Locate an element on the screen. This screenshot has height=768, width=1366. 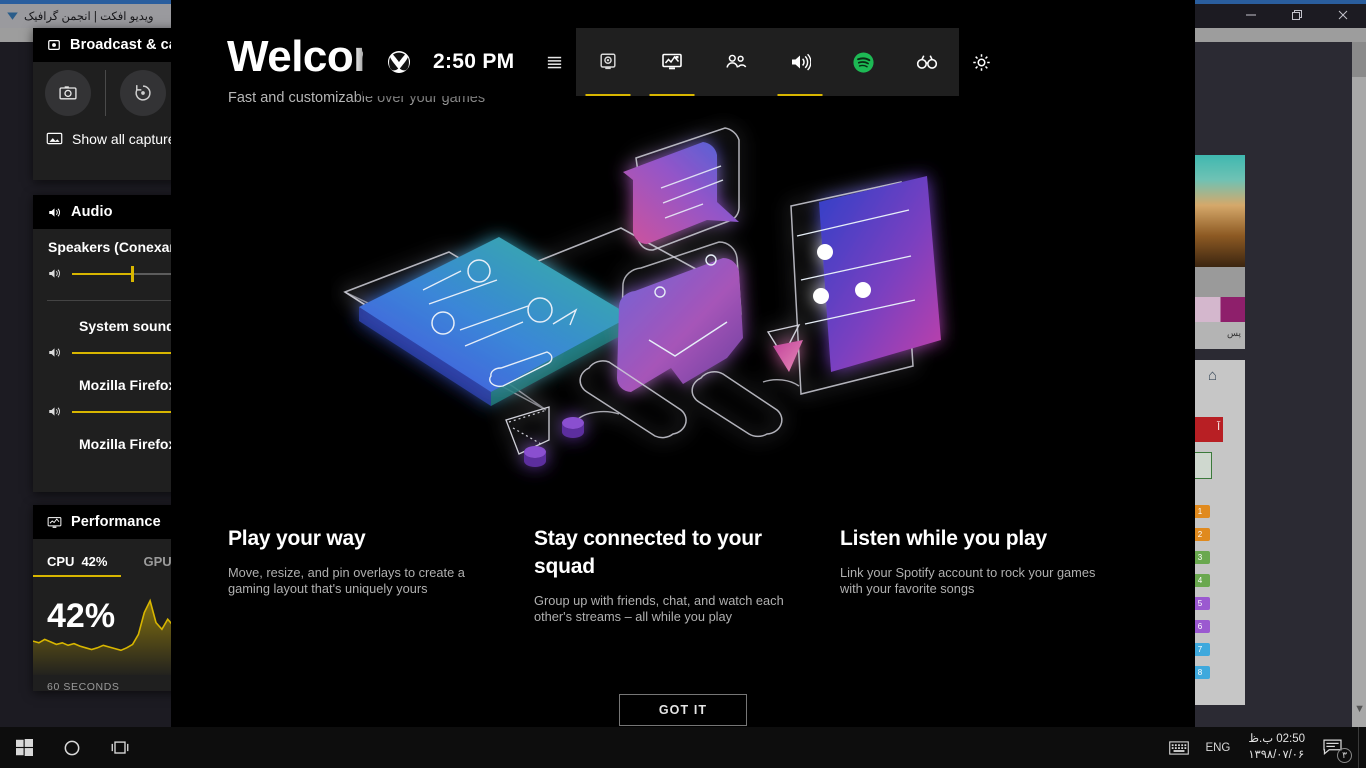
notification-center-button: ۳ is located at coordinates (1336, 747).